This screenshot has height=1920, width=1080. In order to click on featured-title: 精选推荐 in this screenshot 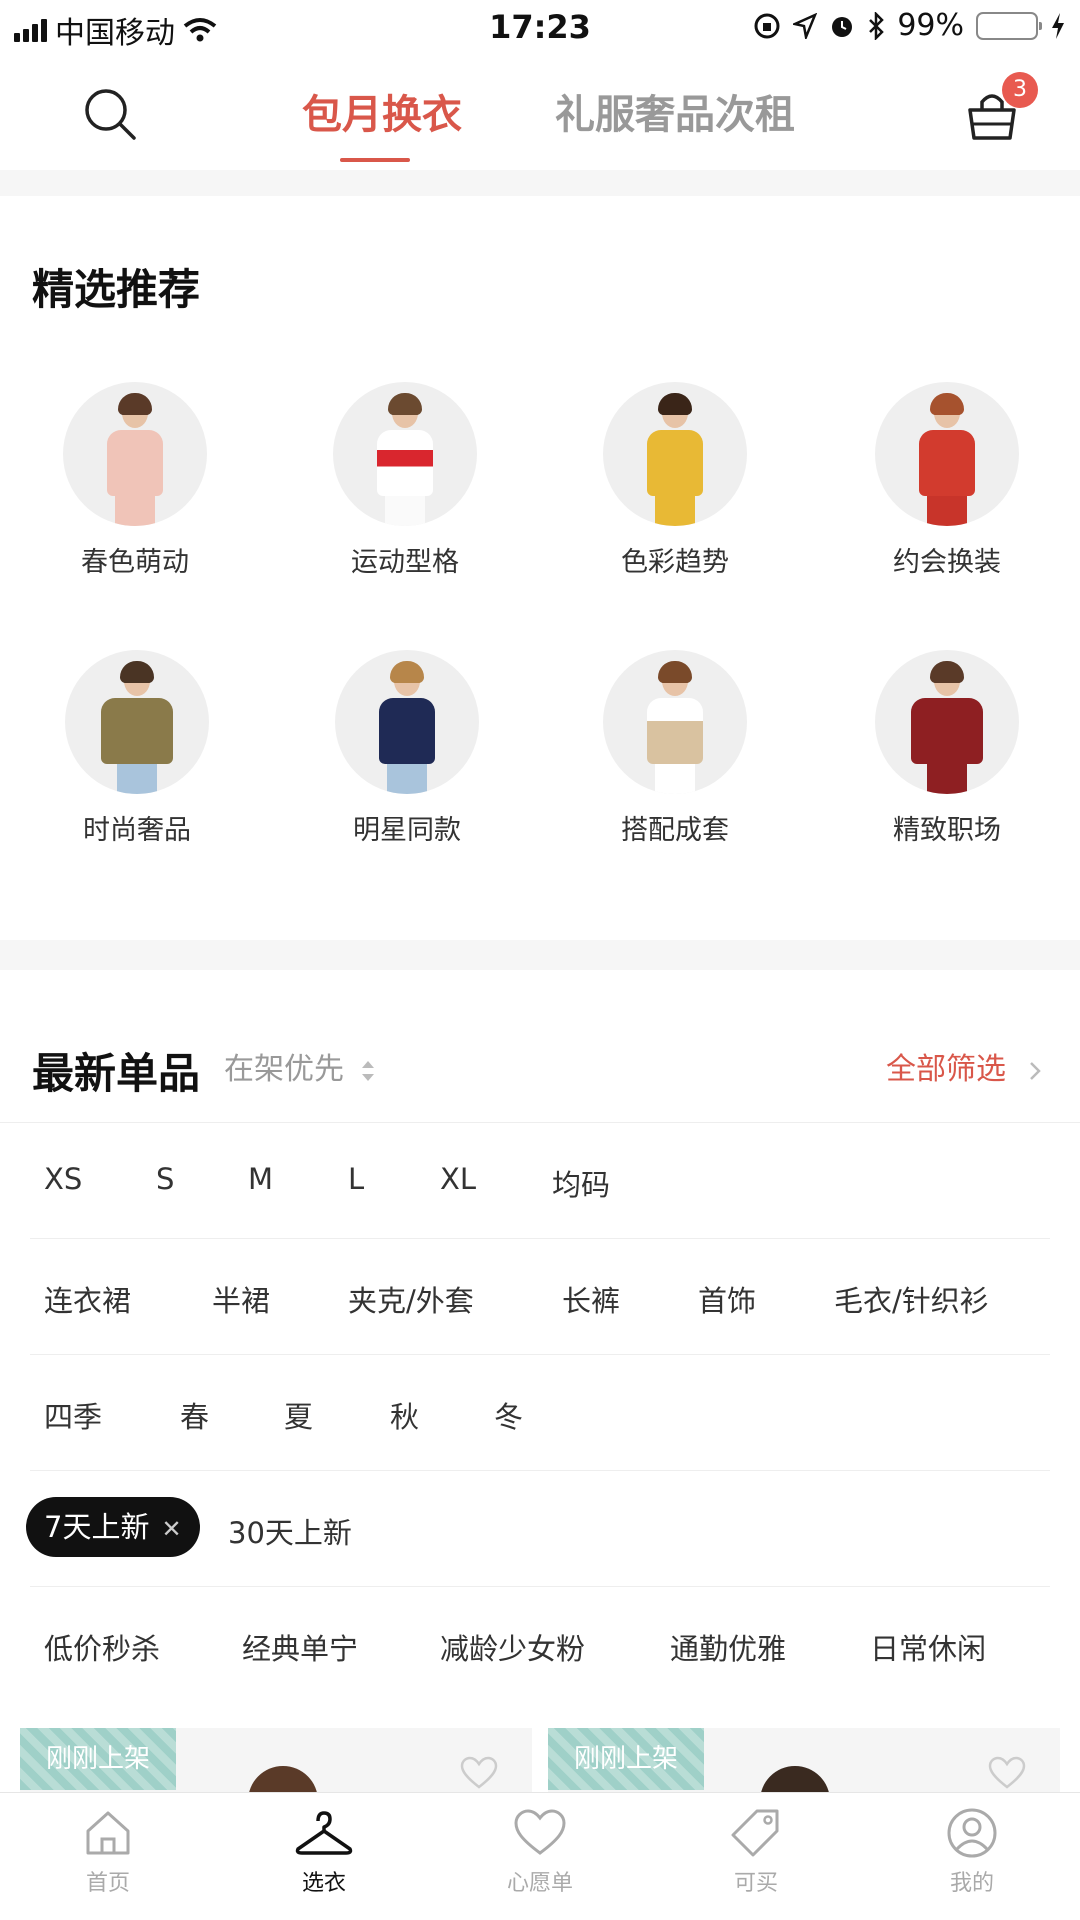, I will do `click(116, 289)`.